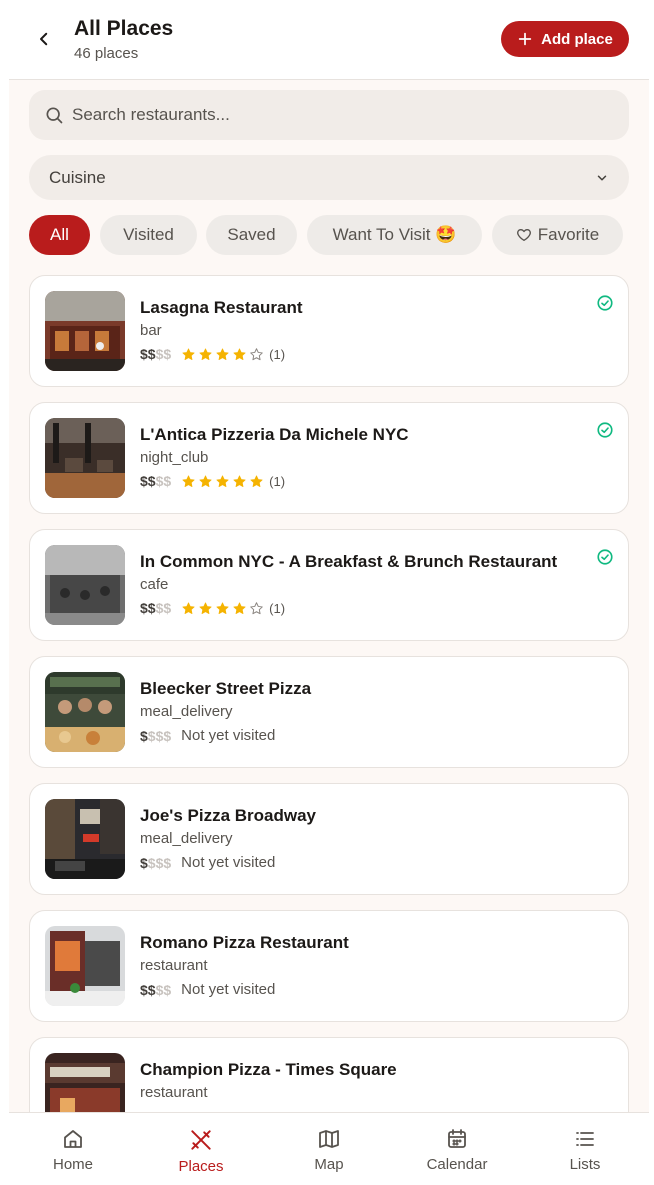 The height and width of the screenshot is (1185, 654). I want to click on chip-all-label: All, so click(59, 234).